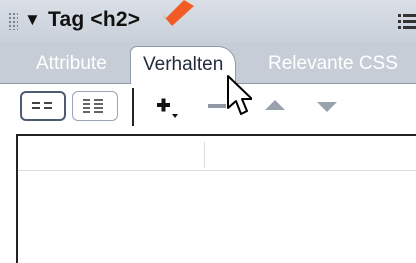 The width and height of the screenshot is (416, 263). I want to click on list-view-button, so click(95, 106).